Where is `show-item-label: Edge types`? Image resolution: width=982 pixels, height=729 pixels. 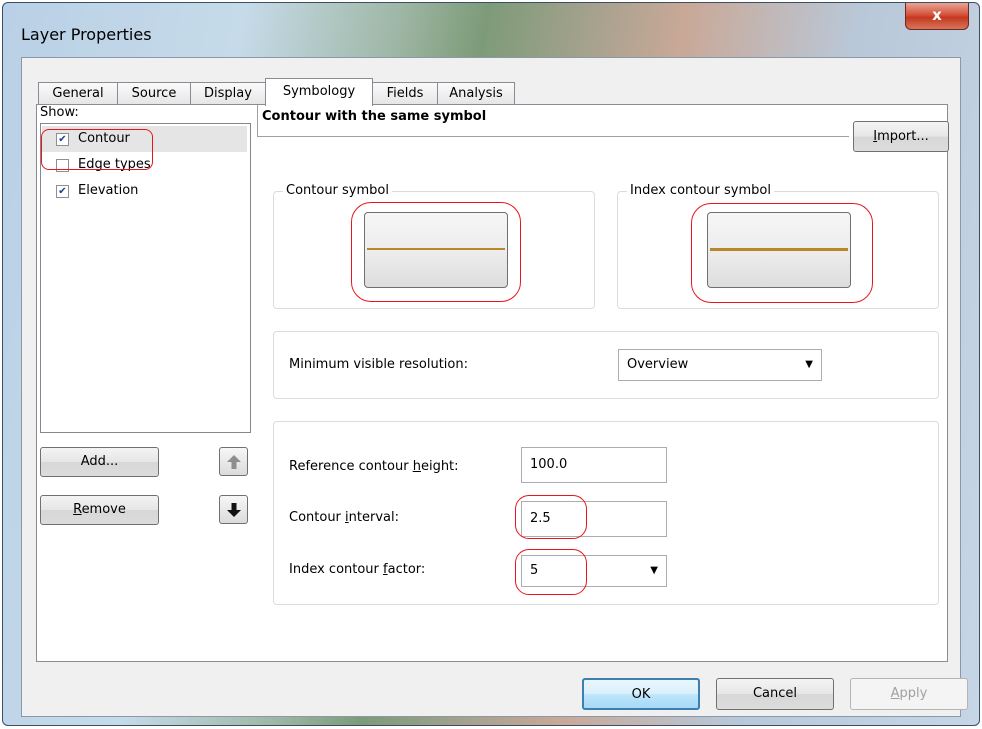 show-item-label: Edge types is located at coordinates (114, 164).